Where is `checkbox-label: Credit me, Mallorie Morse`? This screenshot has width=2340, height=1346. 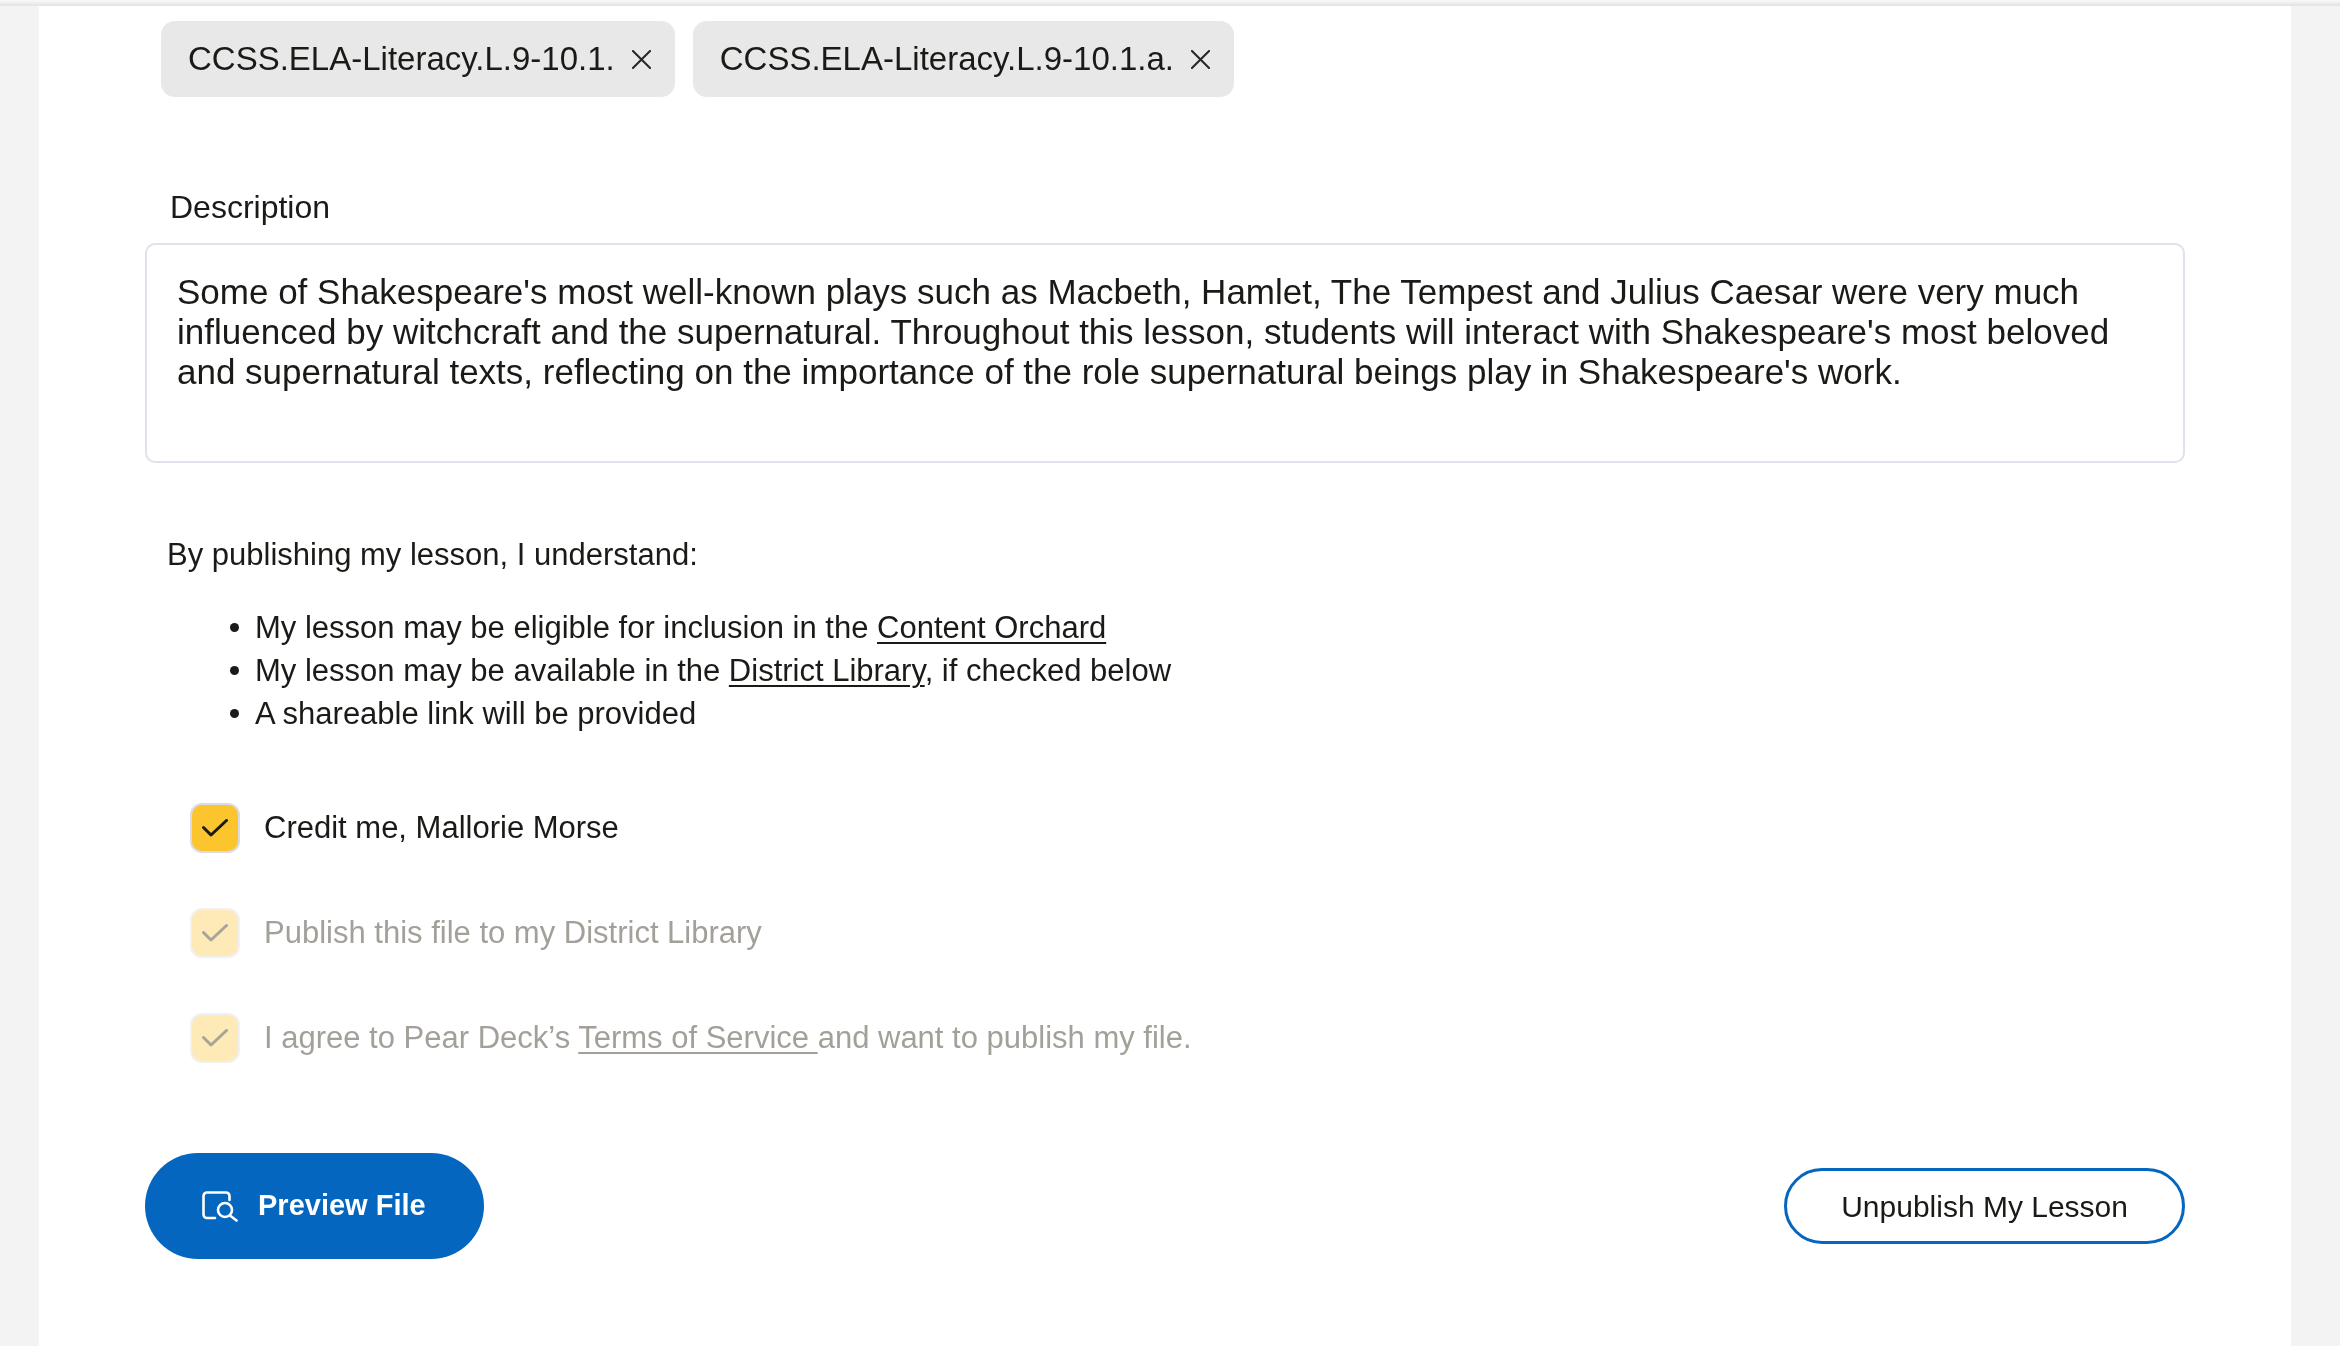 checkbox-label: Credit me, Mallorie Morse is located at coordinates (441, 828).